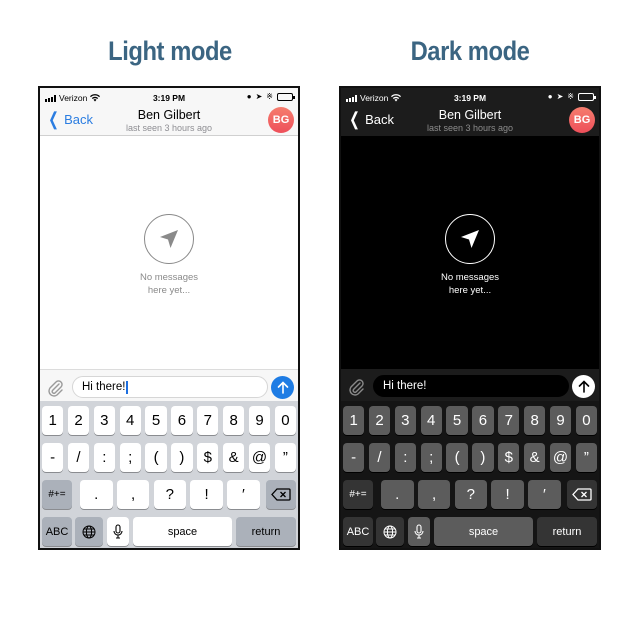  I want to click on key-label: ), so click(182, 457).